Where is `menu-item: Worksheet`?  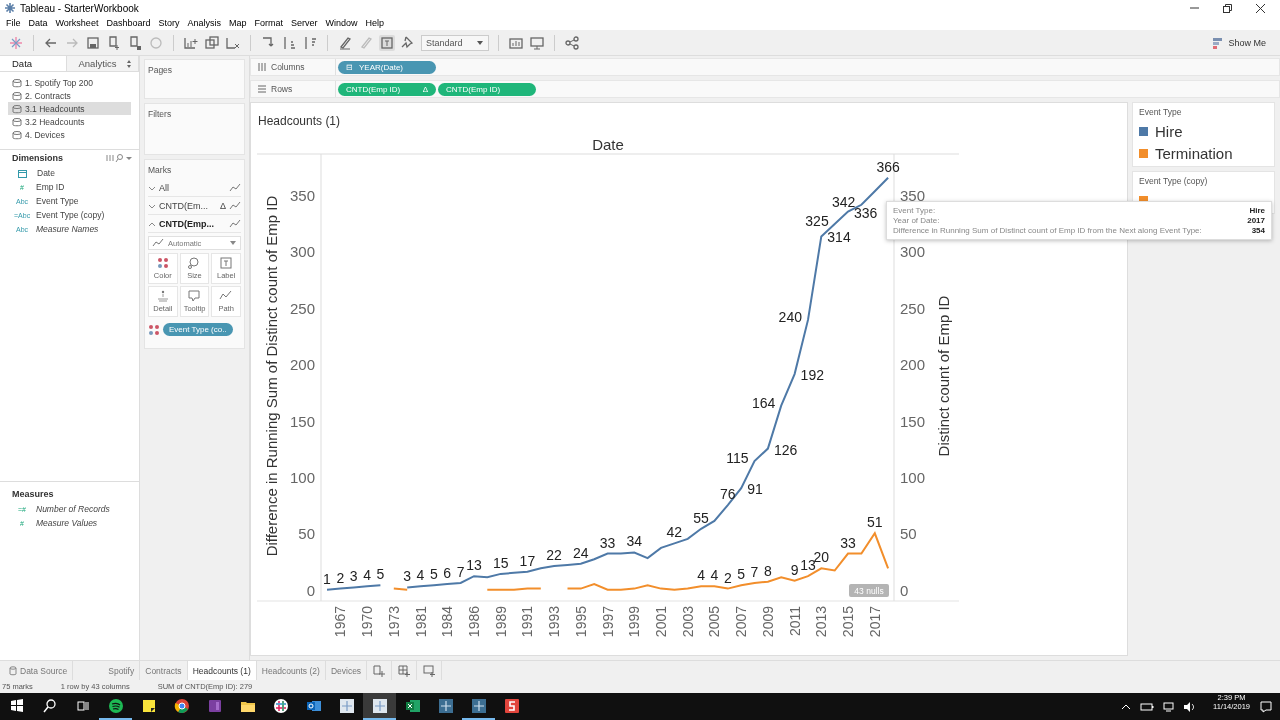 menu-item: Worksheet is located at coordinates (77, 23).